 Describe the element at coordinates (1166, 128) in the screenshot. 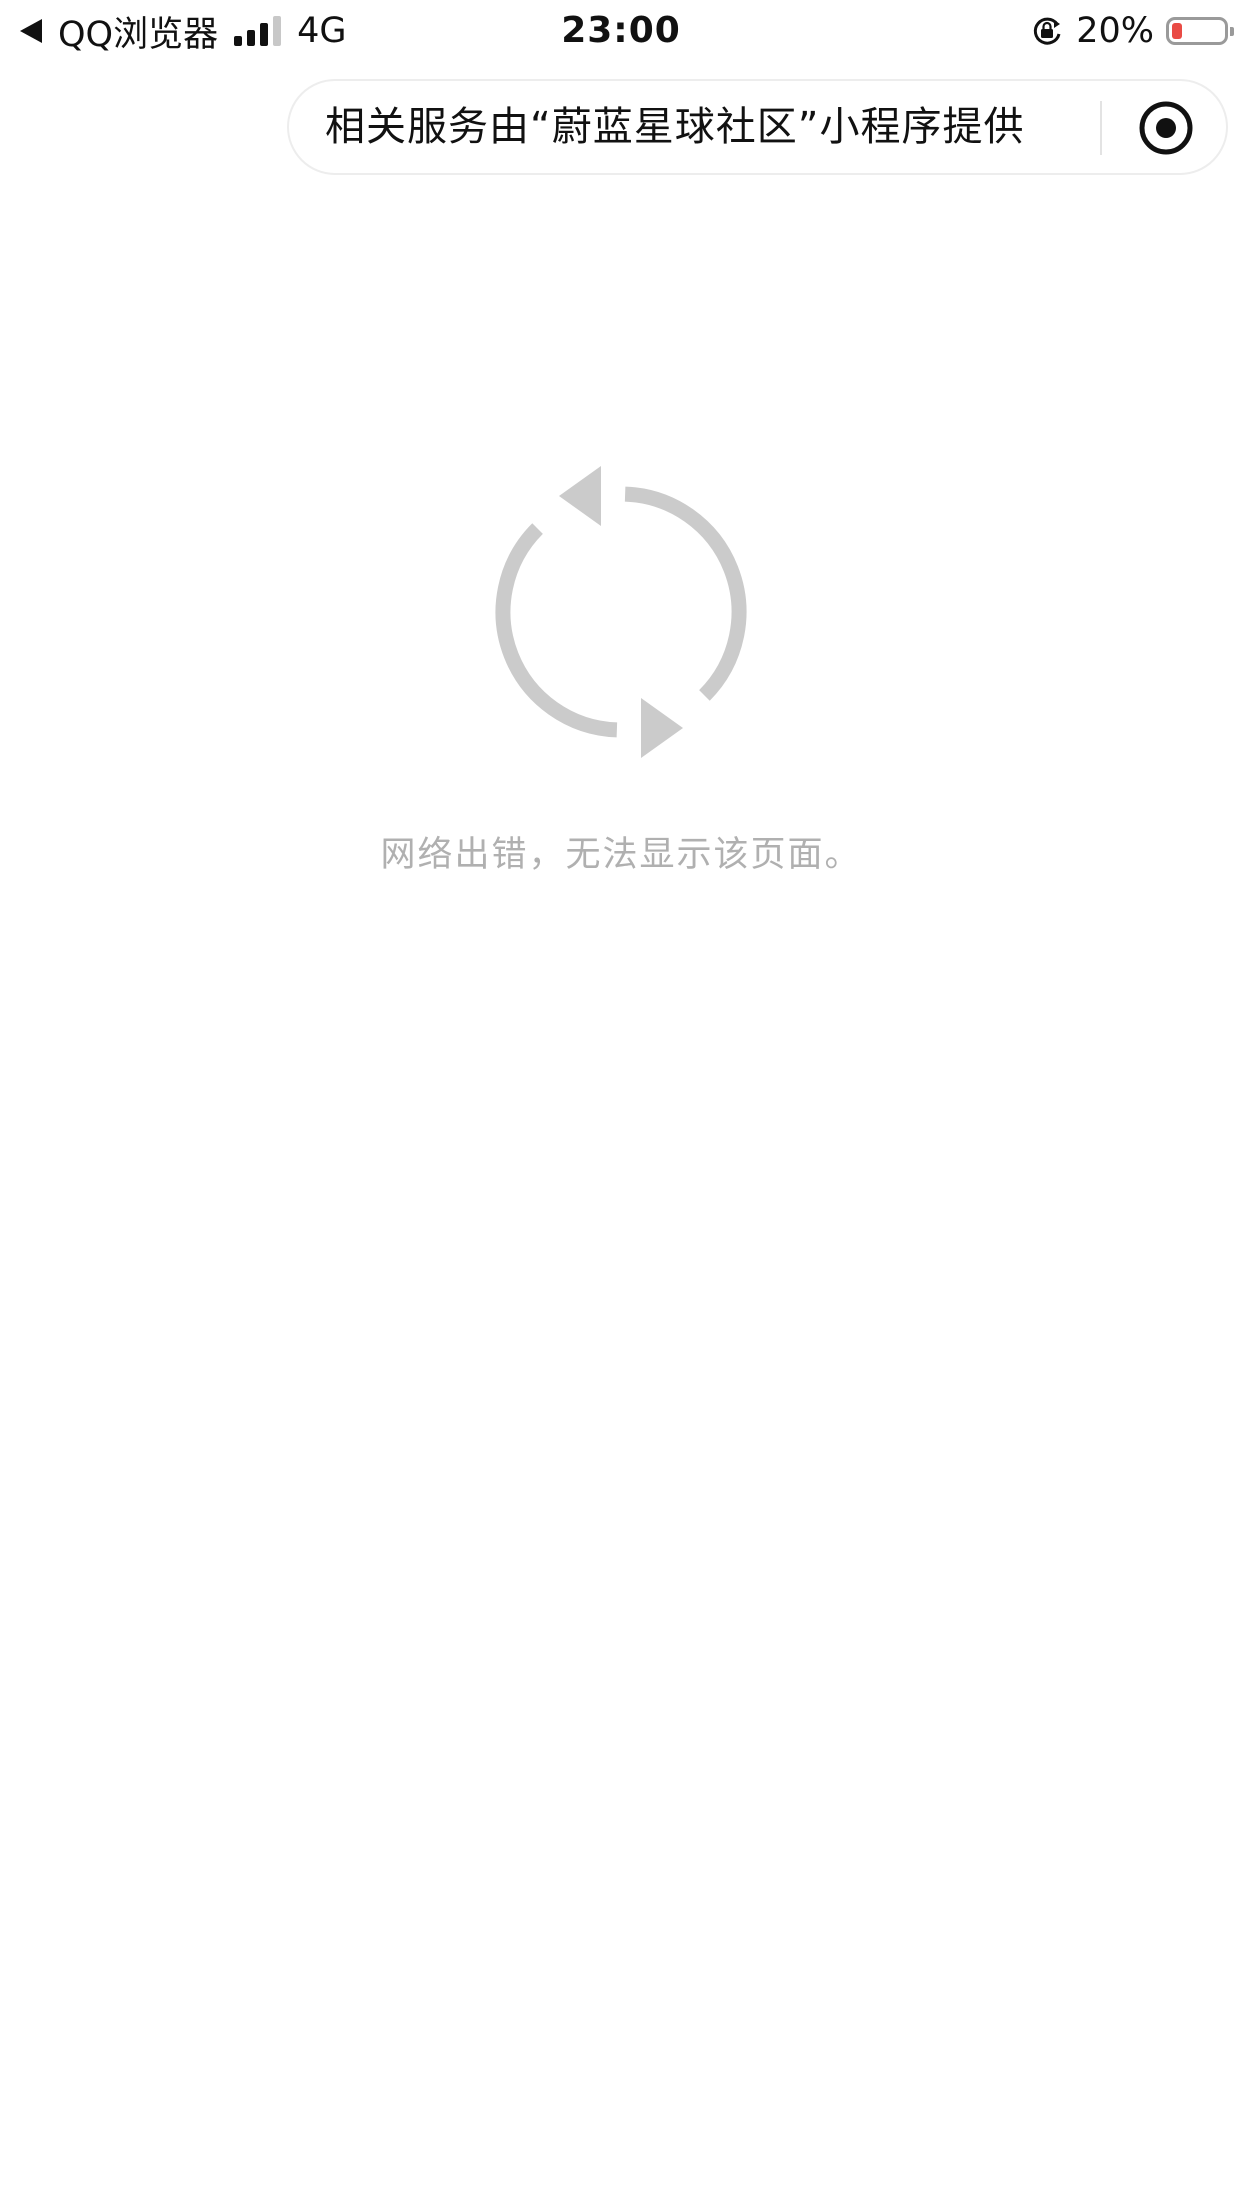

I see `record-icon` at that location.